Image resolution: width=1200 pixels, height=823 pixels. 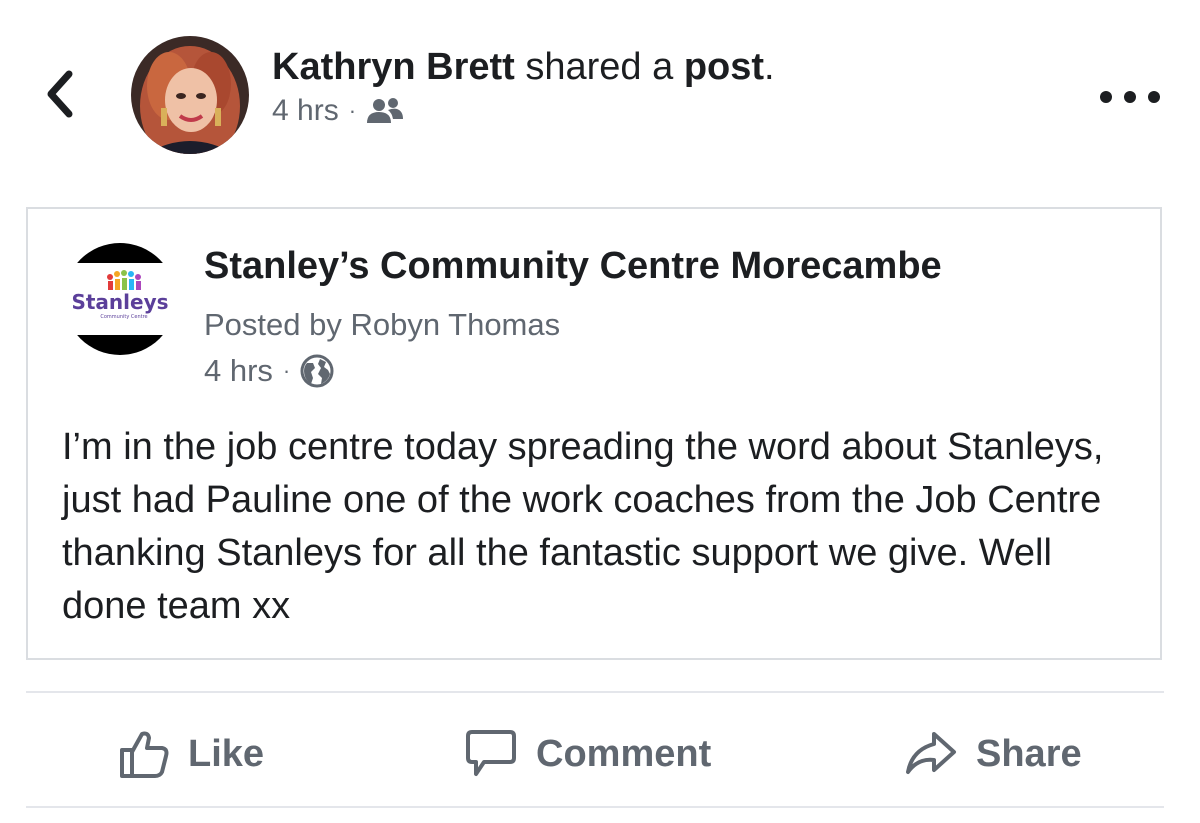 What do you see at coordinates (523, 67) in the screenshot?
I see `post-header-line: Kathryn Brett shared a post.` at bounding box center [523, 67].